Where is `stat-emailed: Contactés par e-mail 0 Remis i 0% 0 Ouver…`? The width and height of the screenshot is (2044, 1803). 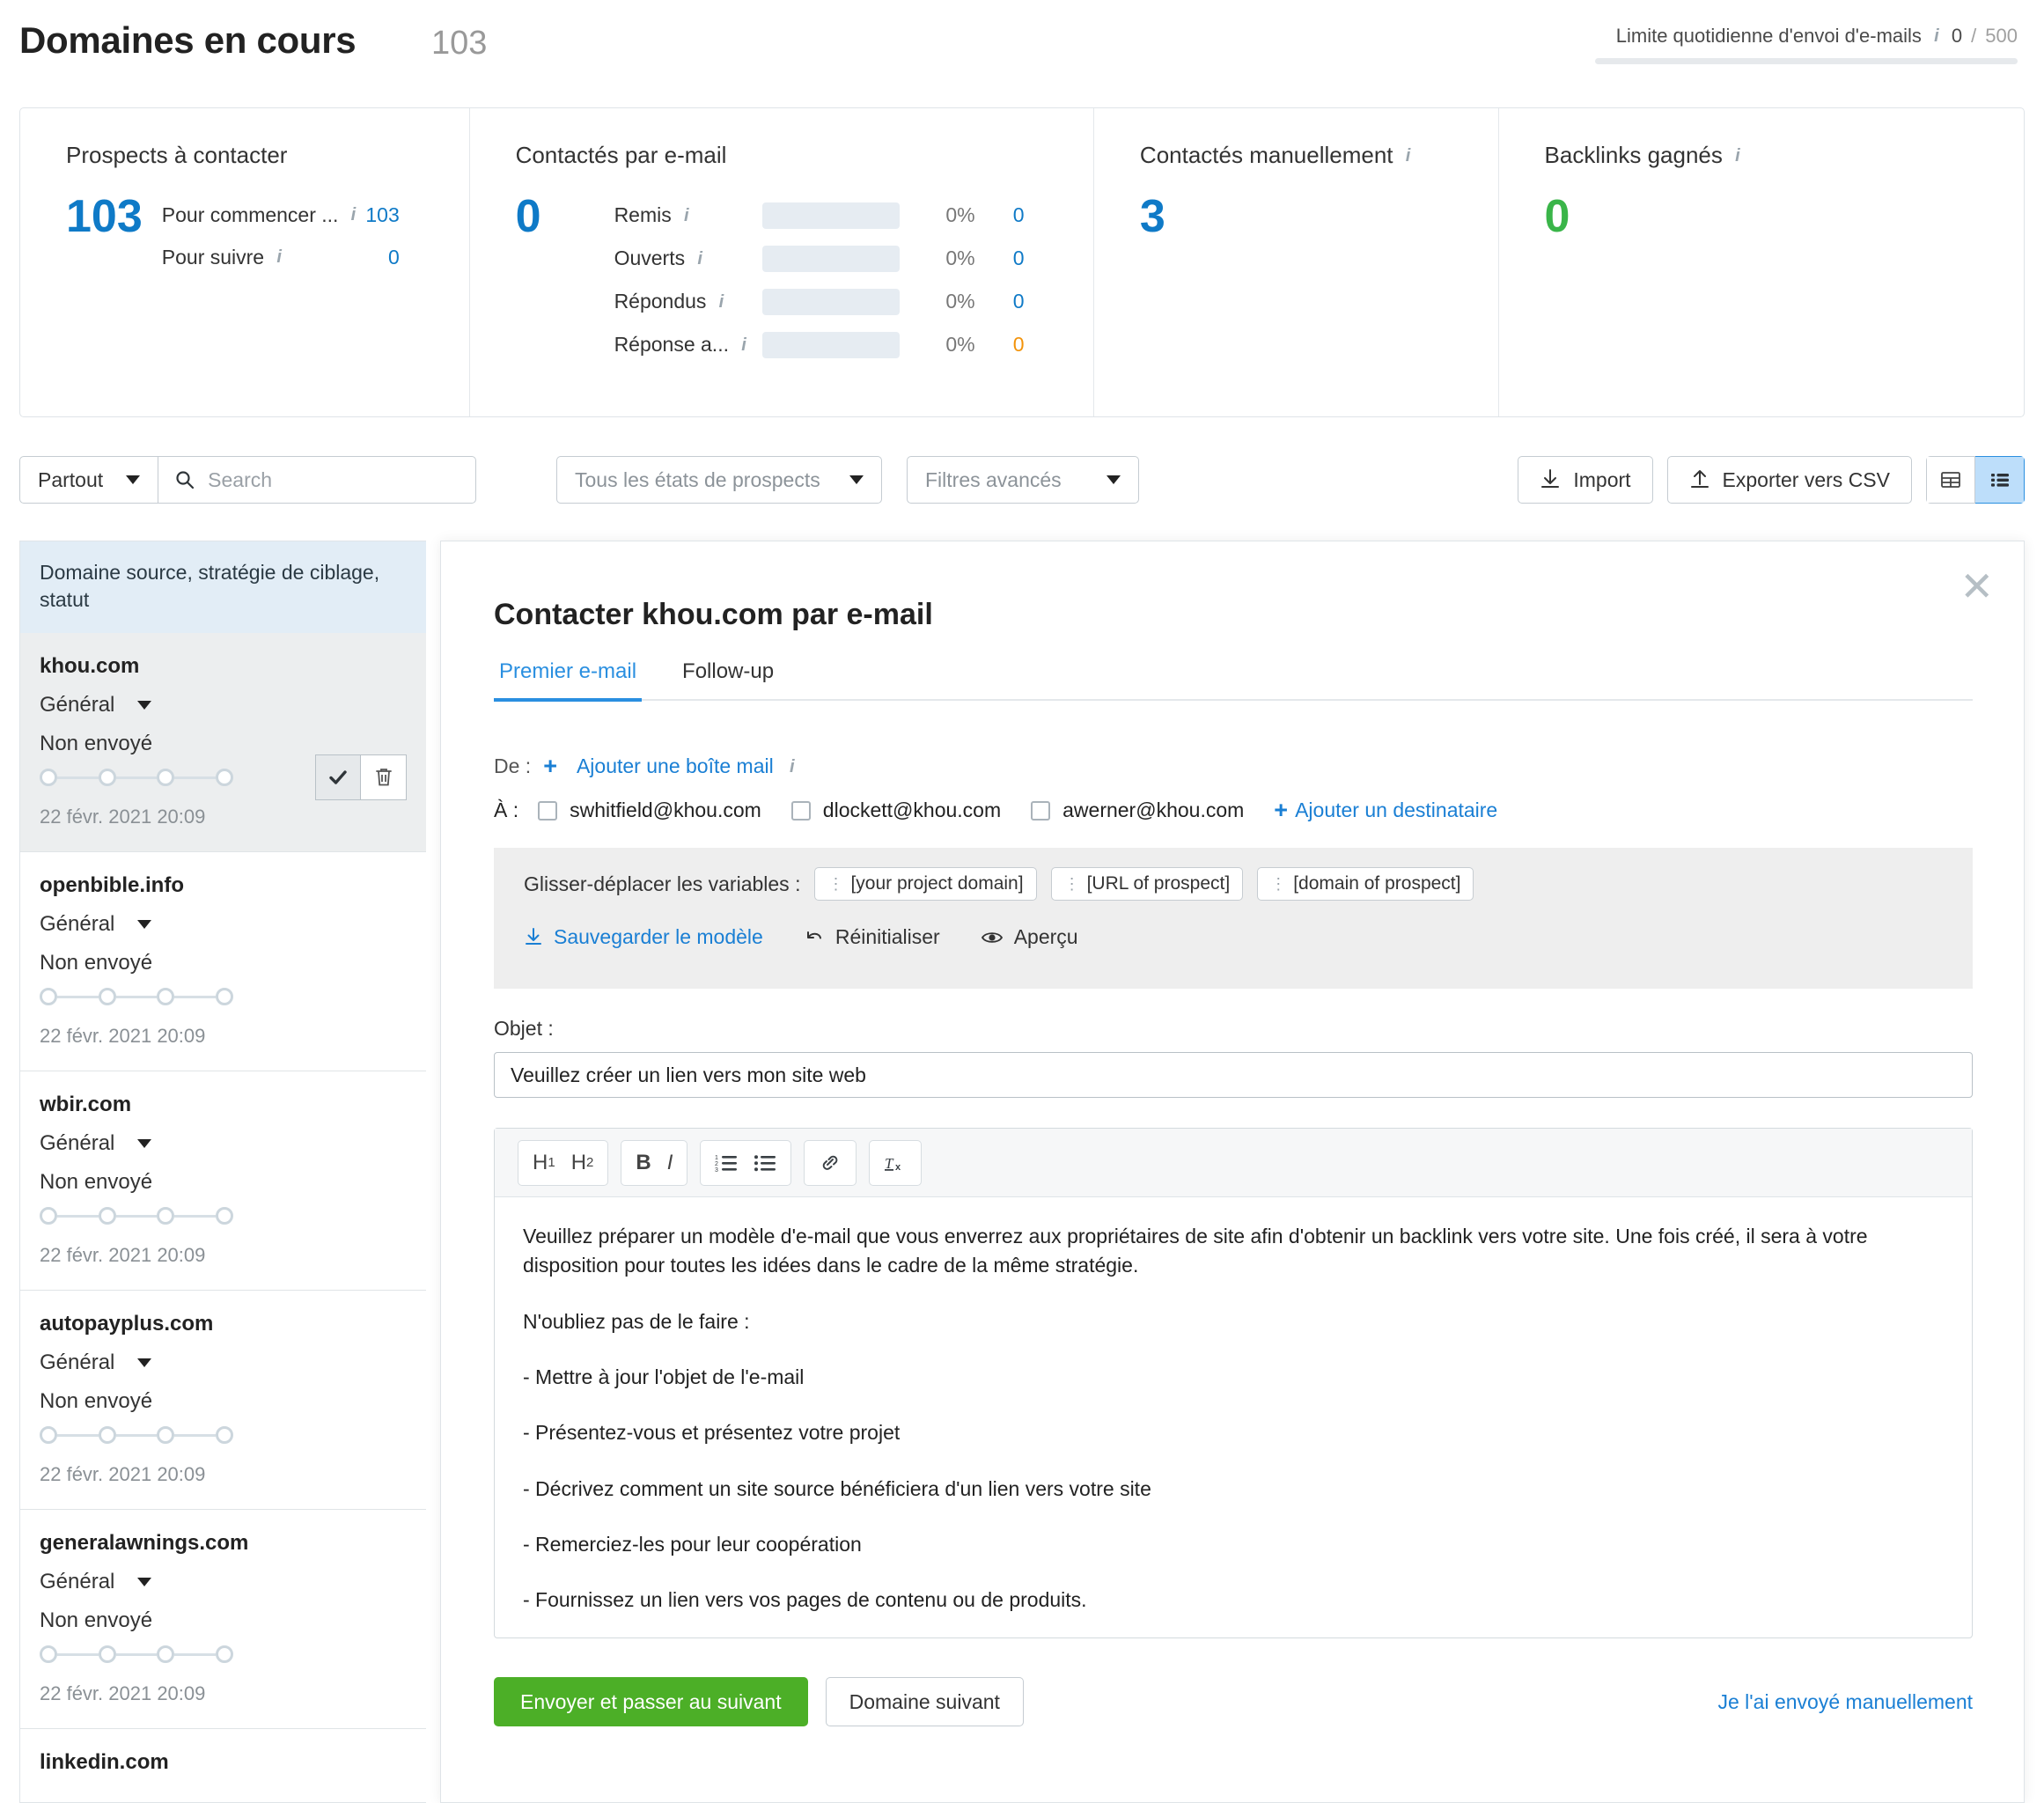
stat-emailed: Contactés par e-mail 0 Remis i 0% 0 Ouver… is located at coordinates (780, 262).